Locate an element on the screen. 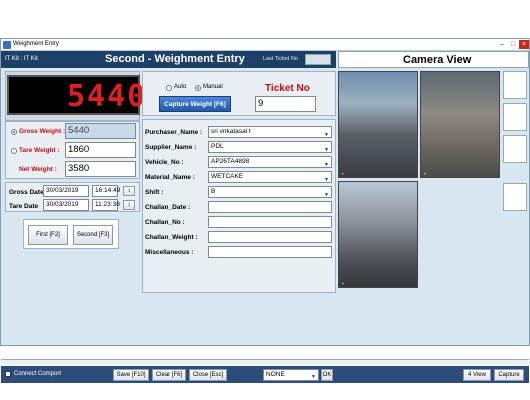  auto-label: Auto is located at coordinates (180, 87).